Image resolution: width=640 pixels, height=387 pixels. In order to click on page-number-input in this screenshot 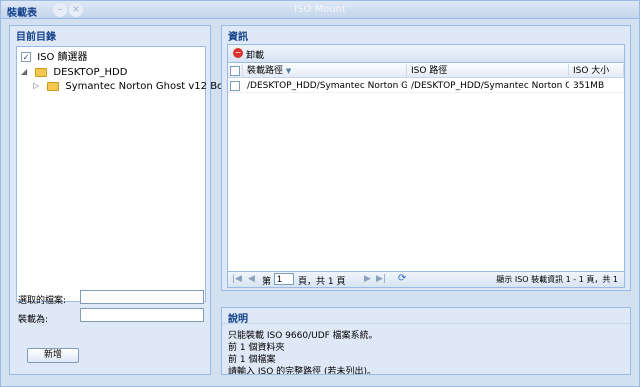, I will do `click(284, 279)`.